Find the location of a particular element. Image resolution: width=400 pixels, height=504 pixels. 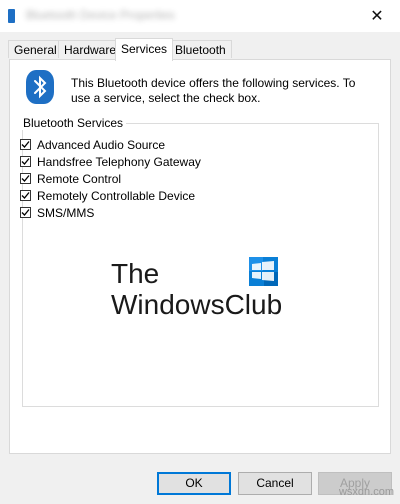

close-icon: ✕ is located at coordinates (377, 16).